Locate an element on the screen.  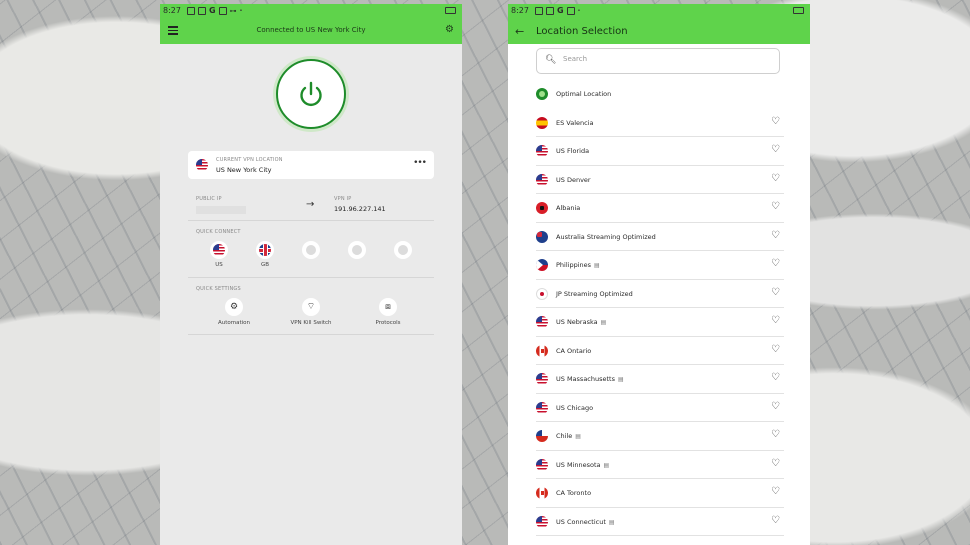
quick-connect-label-us: US is located at coordinates (219, 265).